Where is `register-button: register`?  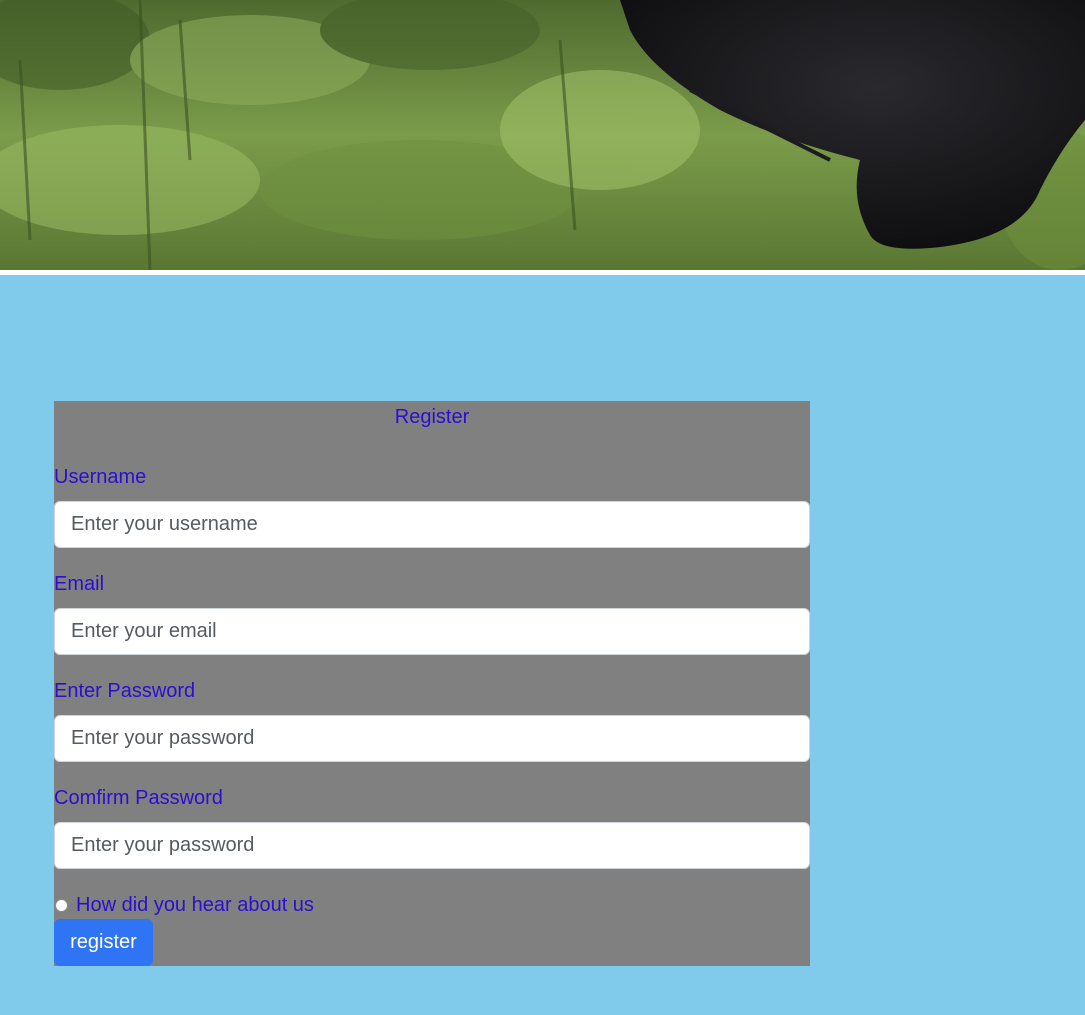
register-button: register is located at coordinates (103, 942).